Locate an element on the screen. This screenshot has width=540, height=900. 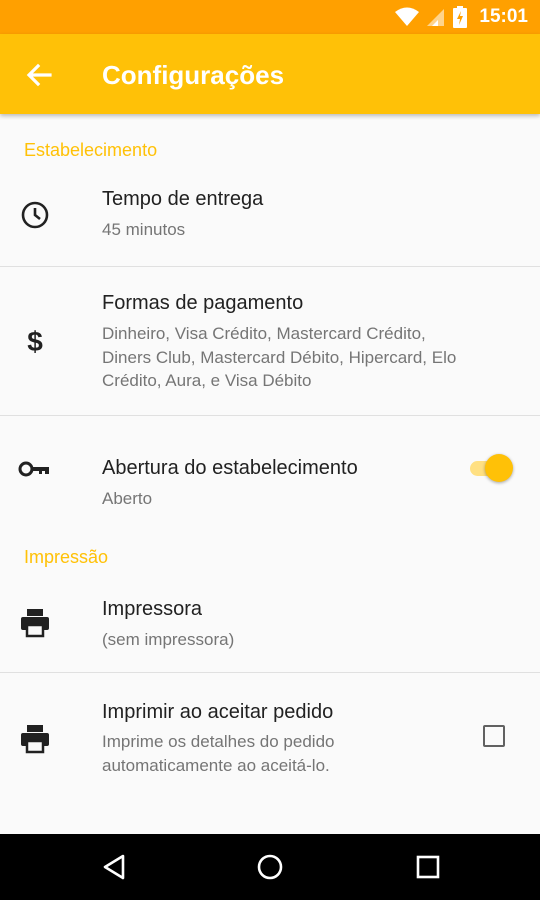
page-title: Configurações is located at coordinates (193, 75).